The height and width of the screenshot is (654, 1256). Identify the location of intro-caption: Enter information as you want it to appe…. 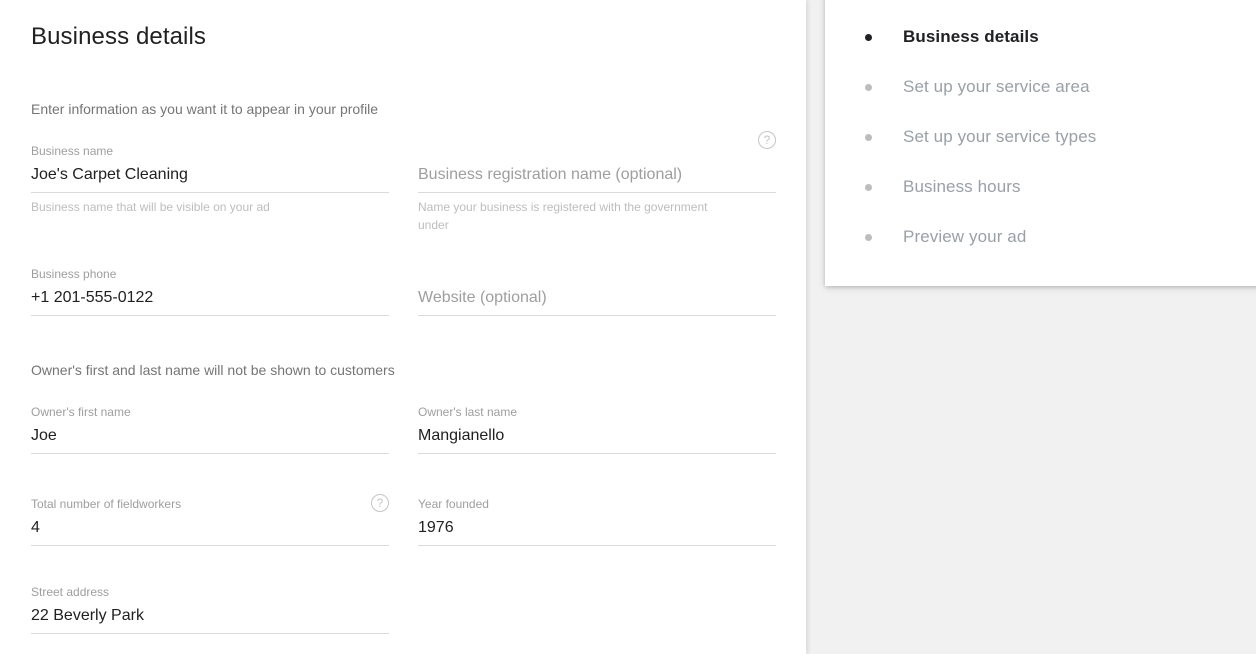
(205, 109).